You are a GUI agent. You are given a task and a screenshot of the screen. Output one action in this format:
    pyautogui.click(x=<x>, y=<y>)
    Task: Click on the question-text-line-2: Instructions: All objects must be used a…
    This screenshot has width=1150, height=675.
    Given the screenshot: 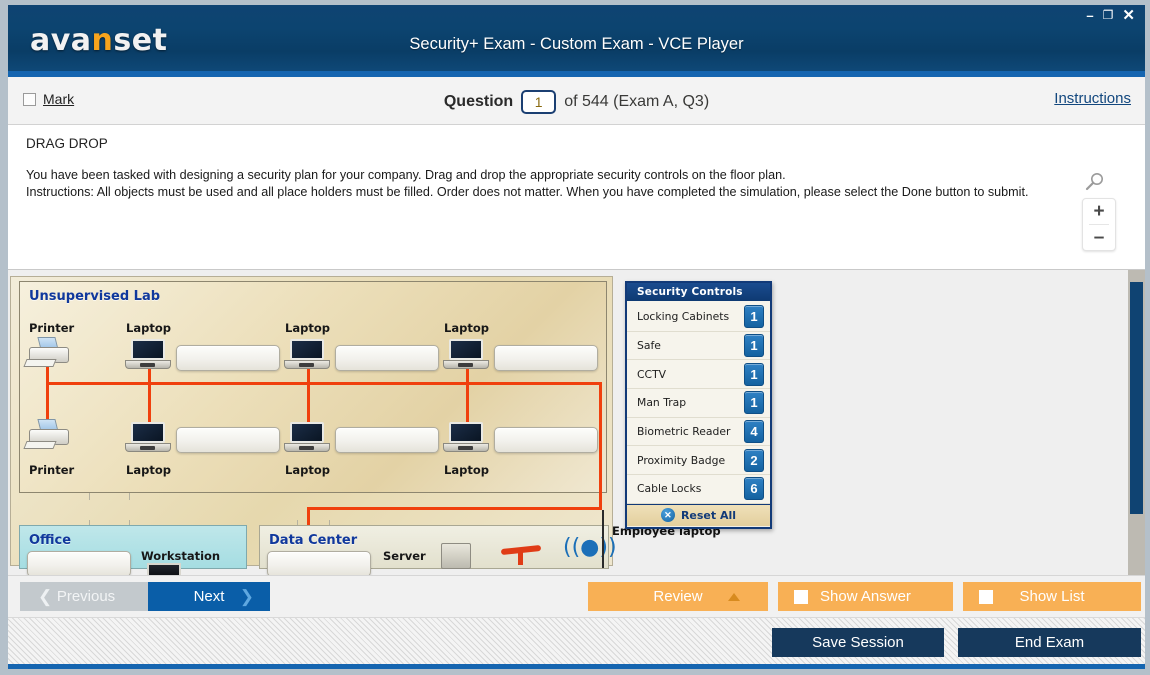 What is the action you would take?
    pyautogui.click(x=527, y=191)
    